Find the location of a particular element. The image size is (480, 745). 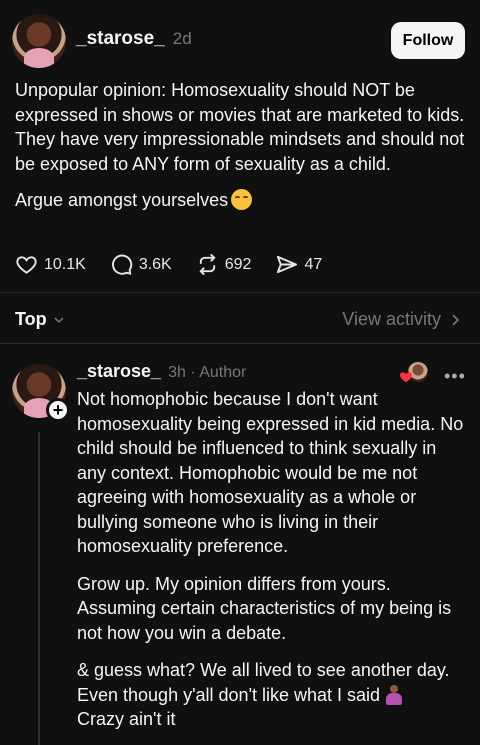

post-header: _starose_ 2d is located at coordinates (134, 39).